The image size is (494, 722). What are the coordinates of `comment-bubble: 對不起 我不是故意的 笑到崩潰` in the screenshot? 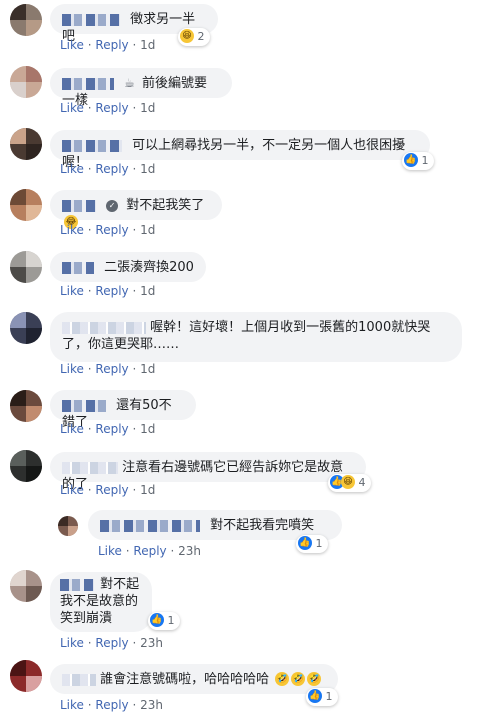 It's located at (101, 602).